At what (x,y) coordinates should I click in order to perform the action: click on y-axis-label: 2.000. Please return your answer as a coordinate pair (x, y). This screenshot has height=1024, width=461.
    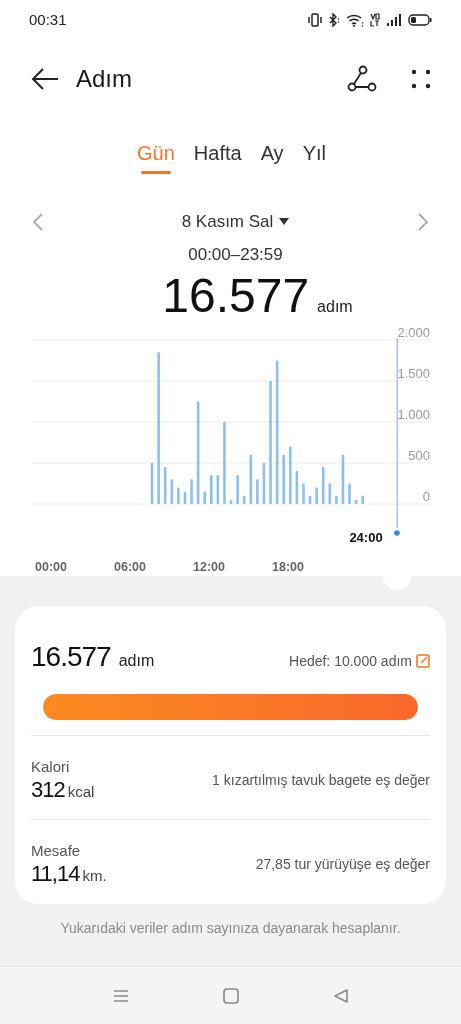
    Looking at the image, I should click on (413, 332).